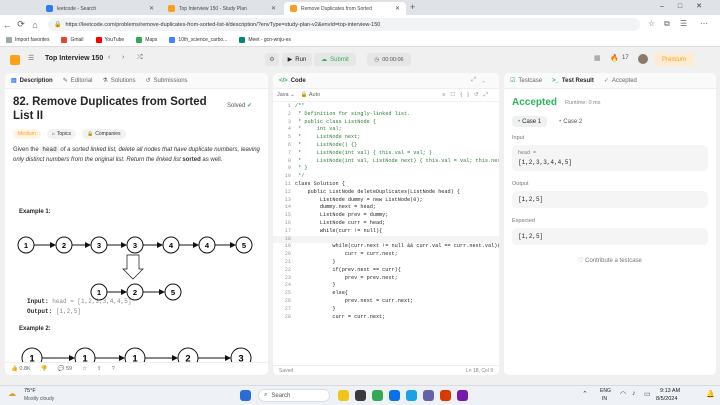  Describe the element at coordinates (21, 24) in the screenshot. I see `refresh-icon: ⟳` at that location.